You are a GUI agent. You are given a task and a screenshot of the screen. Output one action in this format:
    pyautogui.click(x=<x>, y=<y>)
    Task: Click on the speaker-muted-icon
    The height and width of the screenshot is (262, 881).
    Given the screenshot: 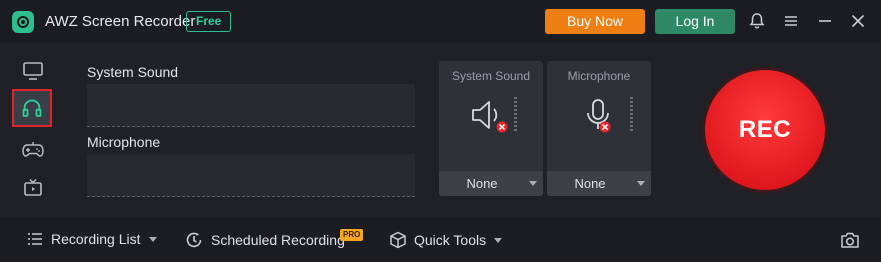 What is the action you would take?
    pyautogui.click(x=491, y=116)
    